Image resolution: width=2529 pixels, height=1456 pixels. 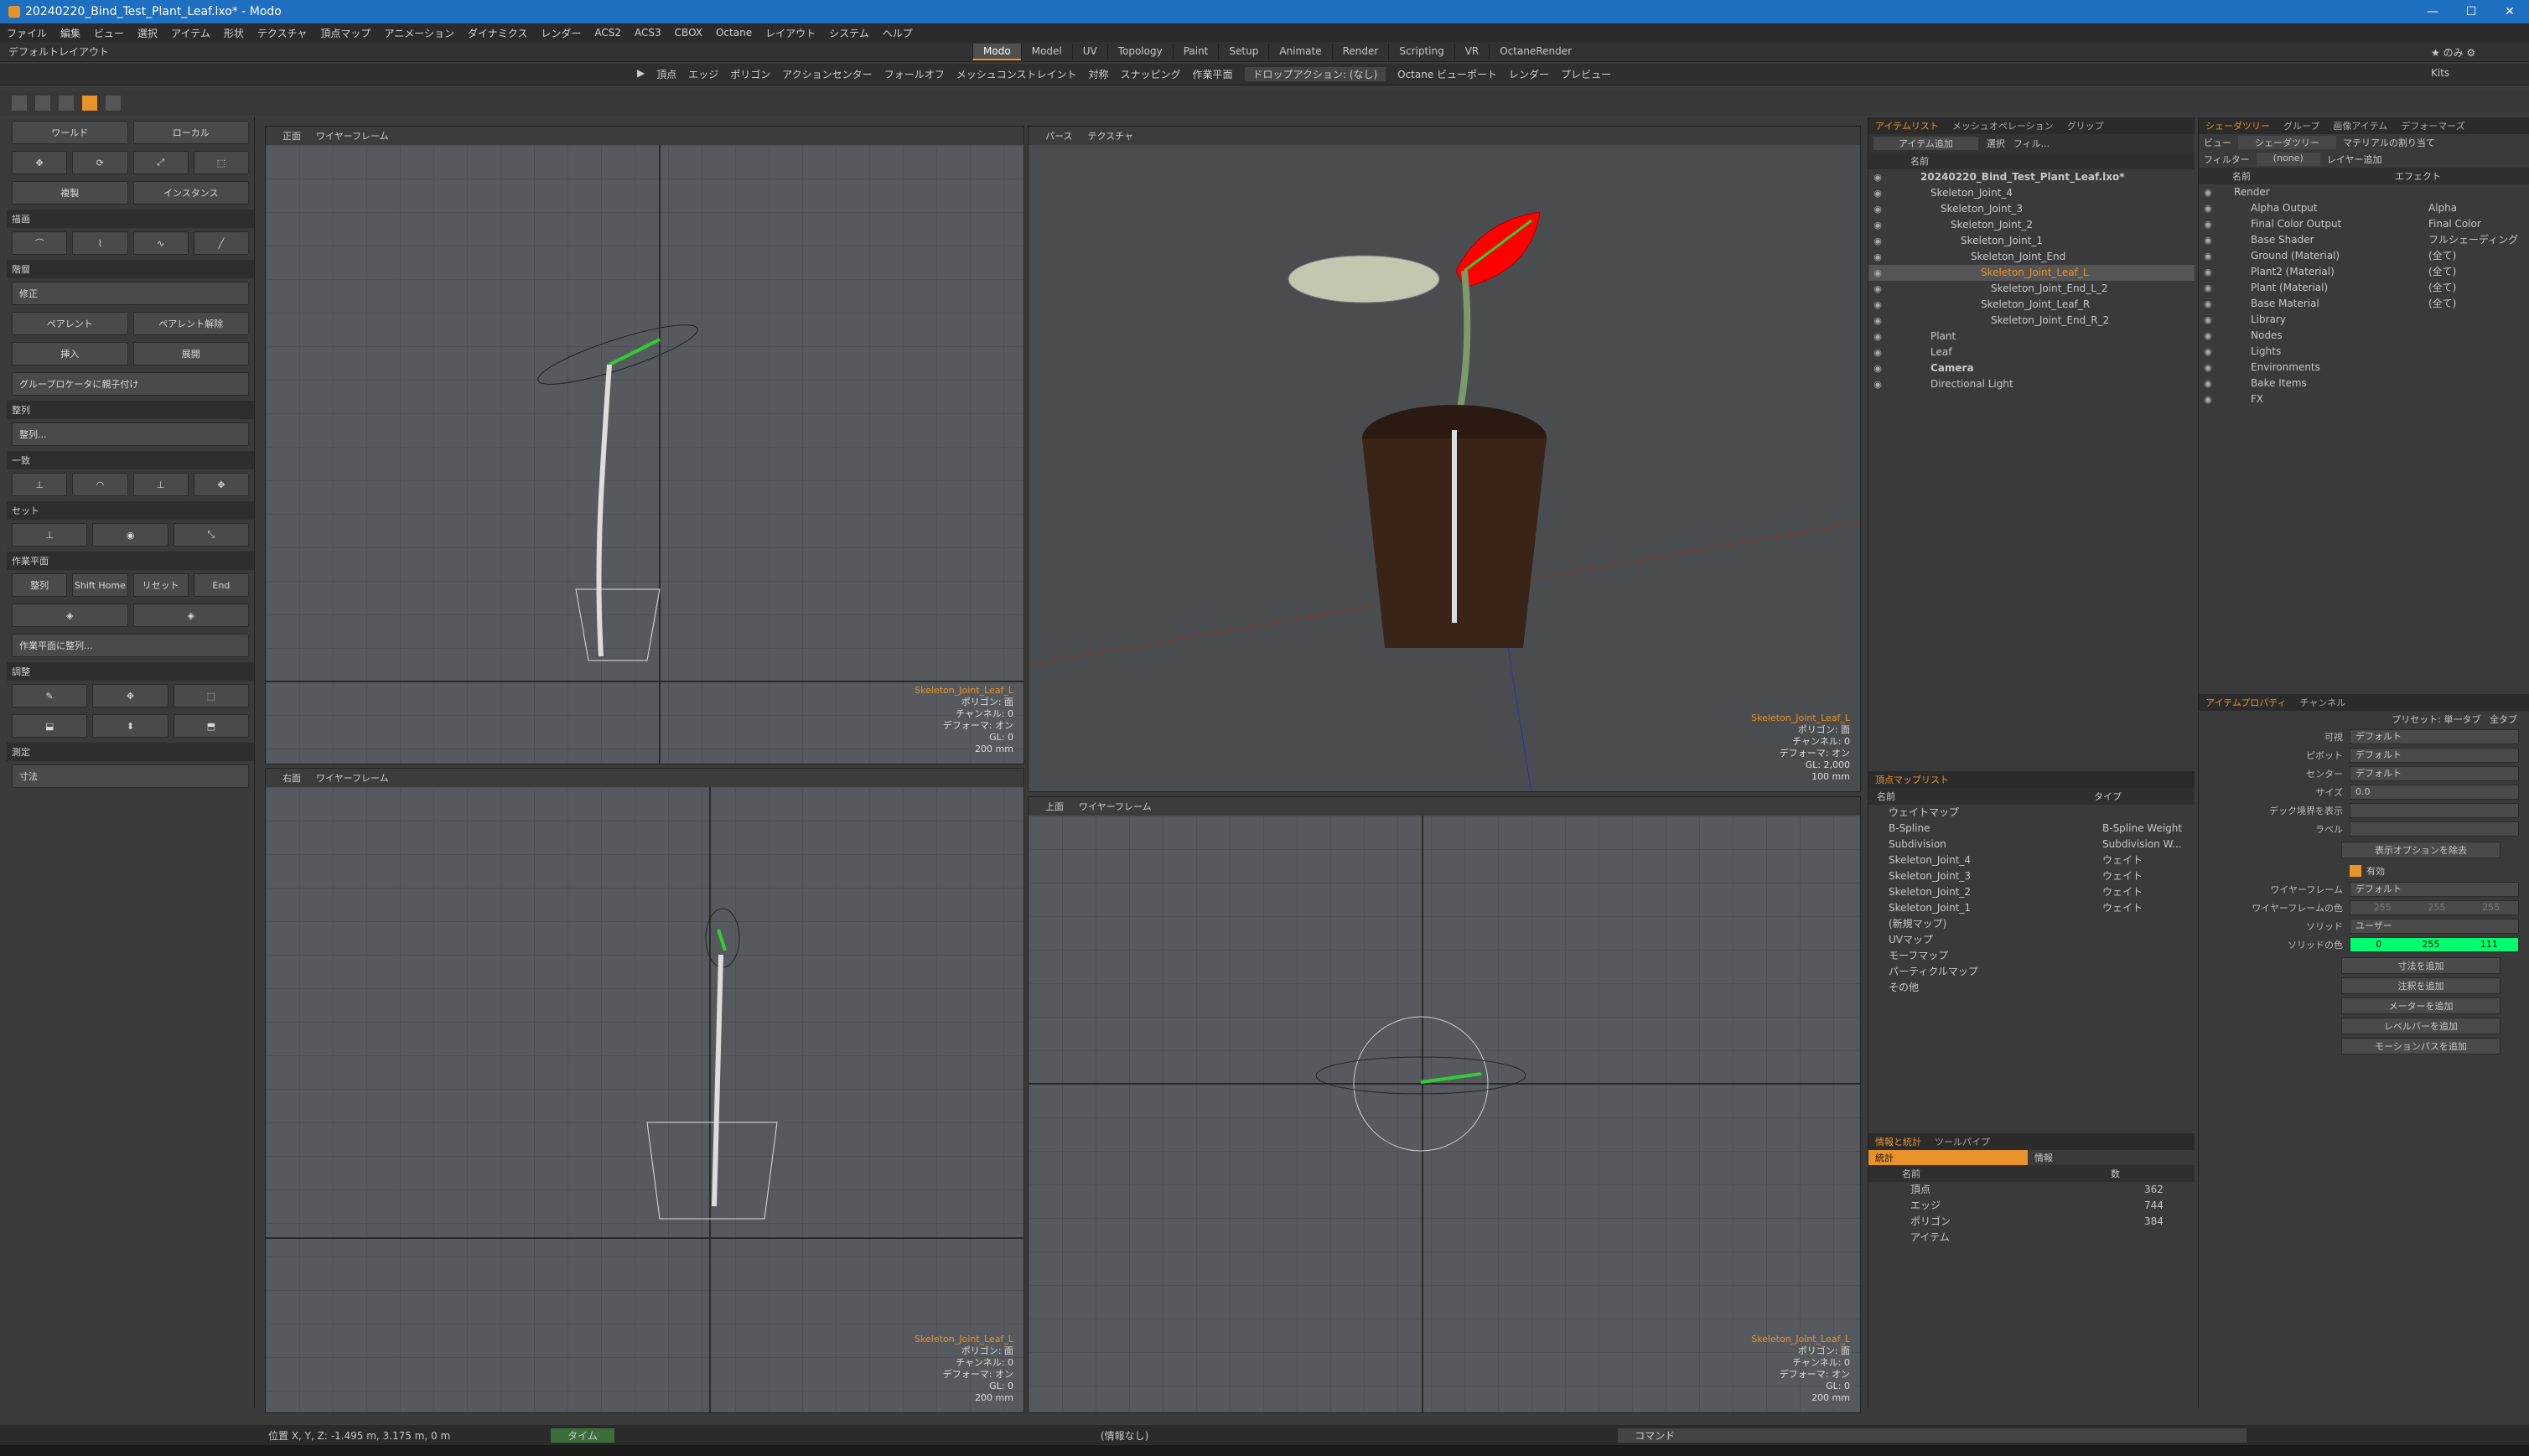 I want to click on material-assign-button: マテリアルの割り当て, so click(x=2389, y=142).